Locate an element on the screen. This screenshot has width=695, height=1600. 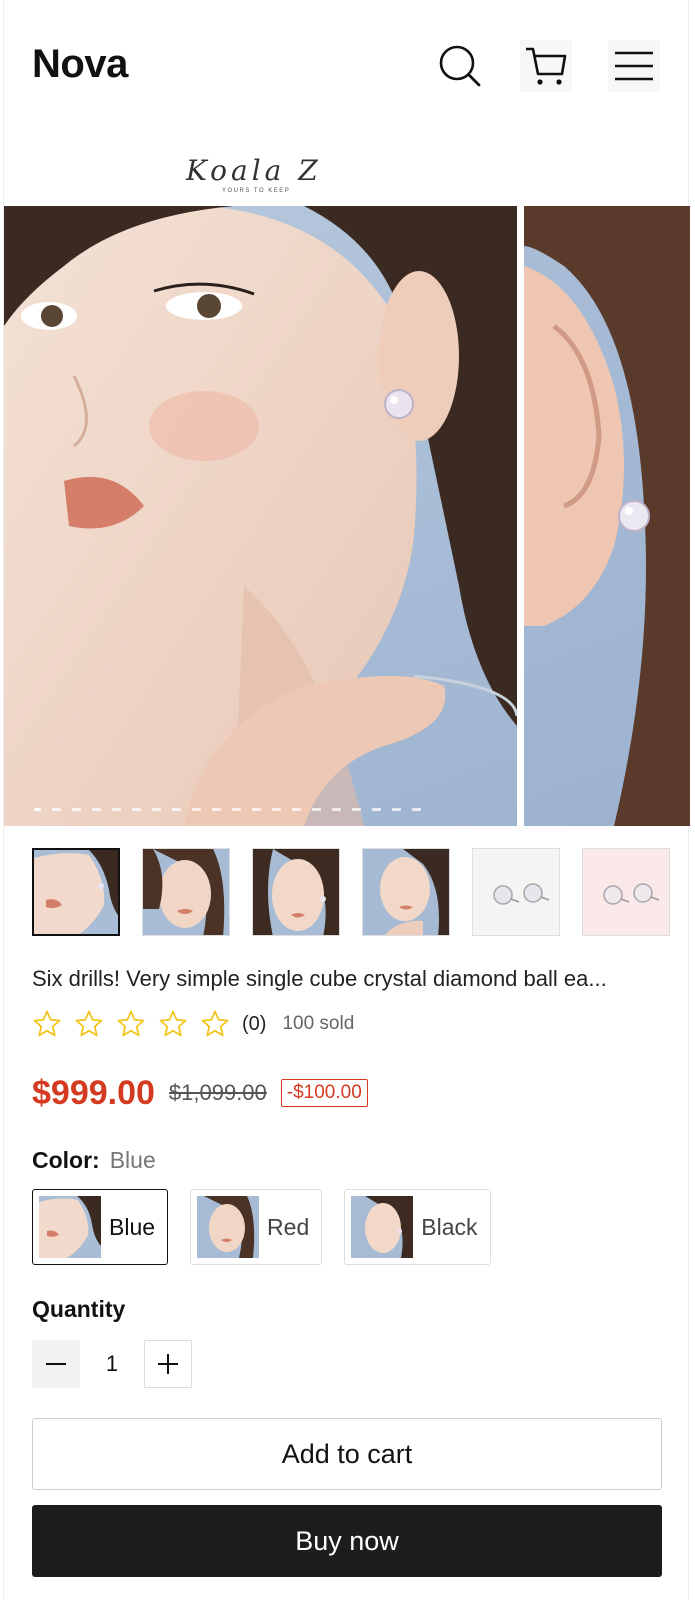
search-icon is located at coordinates (460, 66).